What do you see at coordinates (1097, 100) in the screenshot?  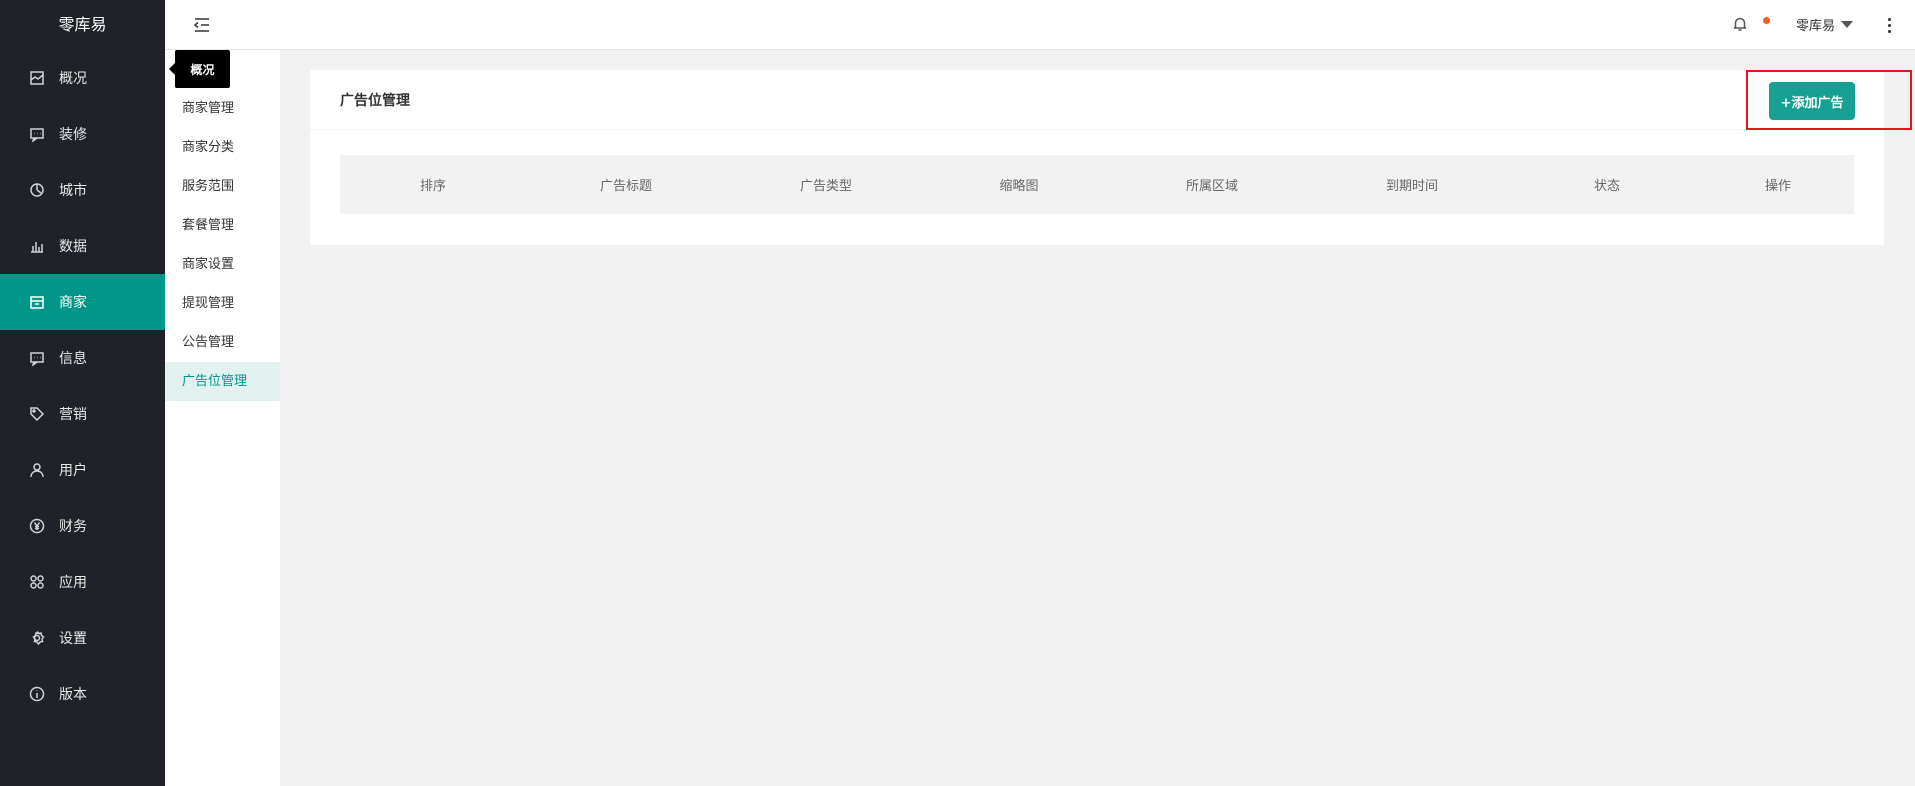 I see `card-title: 广告位管理` at bounding box center [1097, 100].